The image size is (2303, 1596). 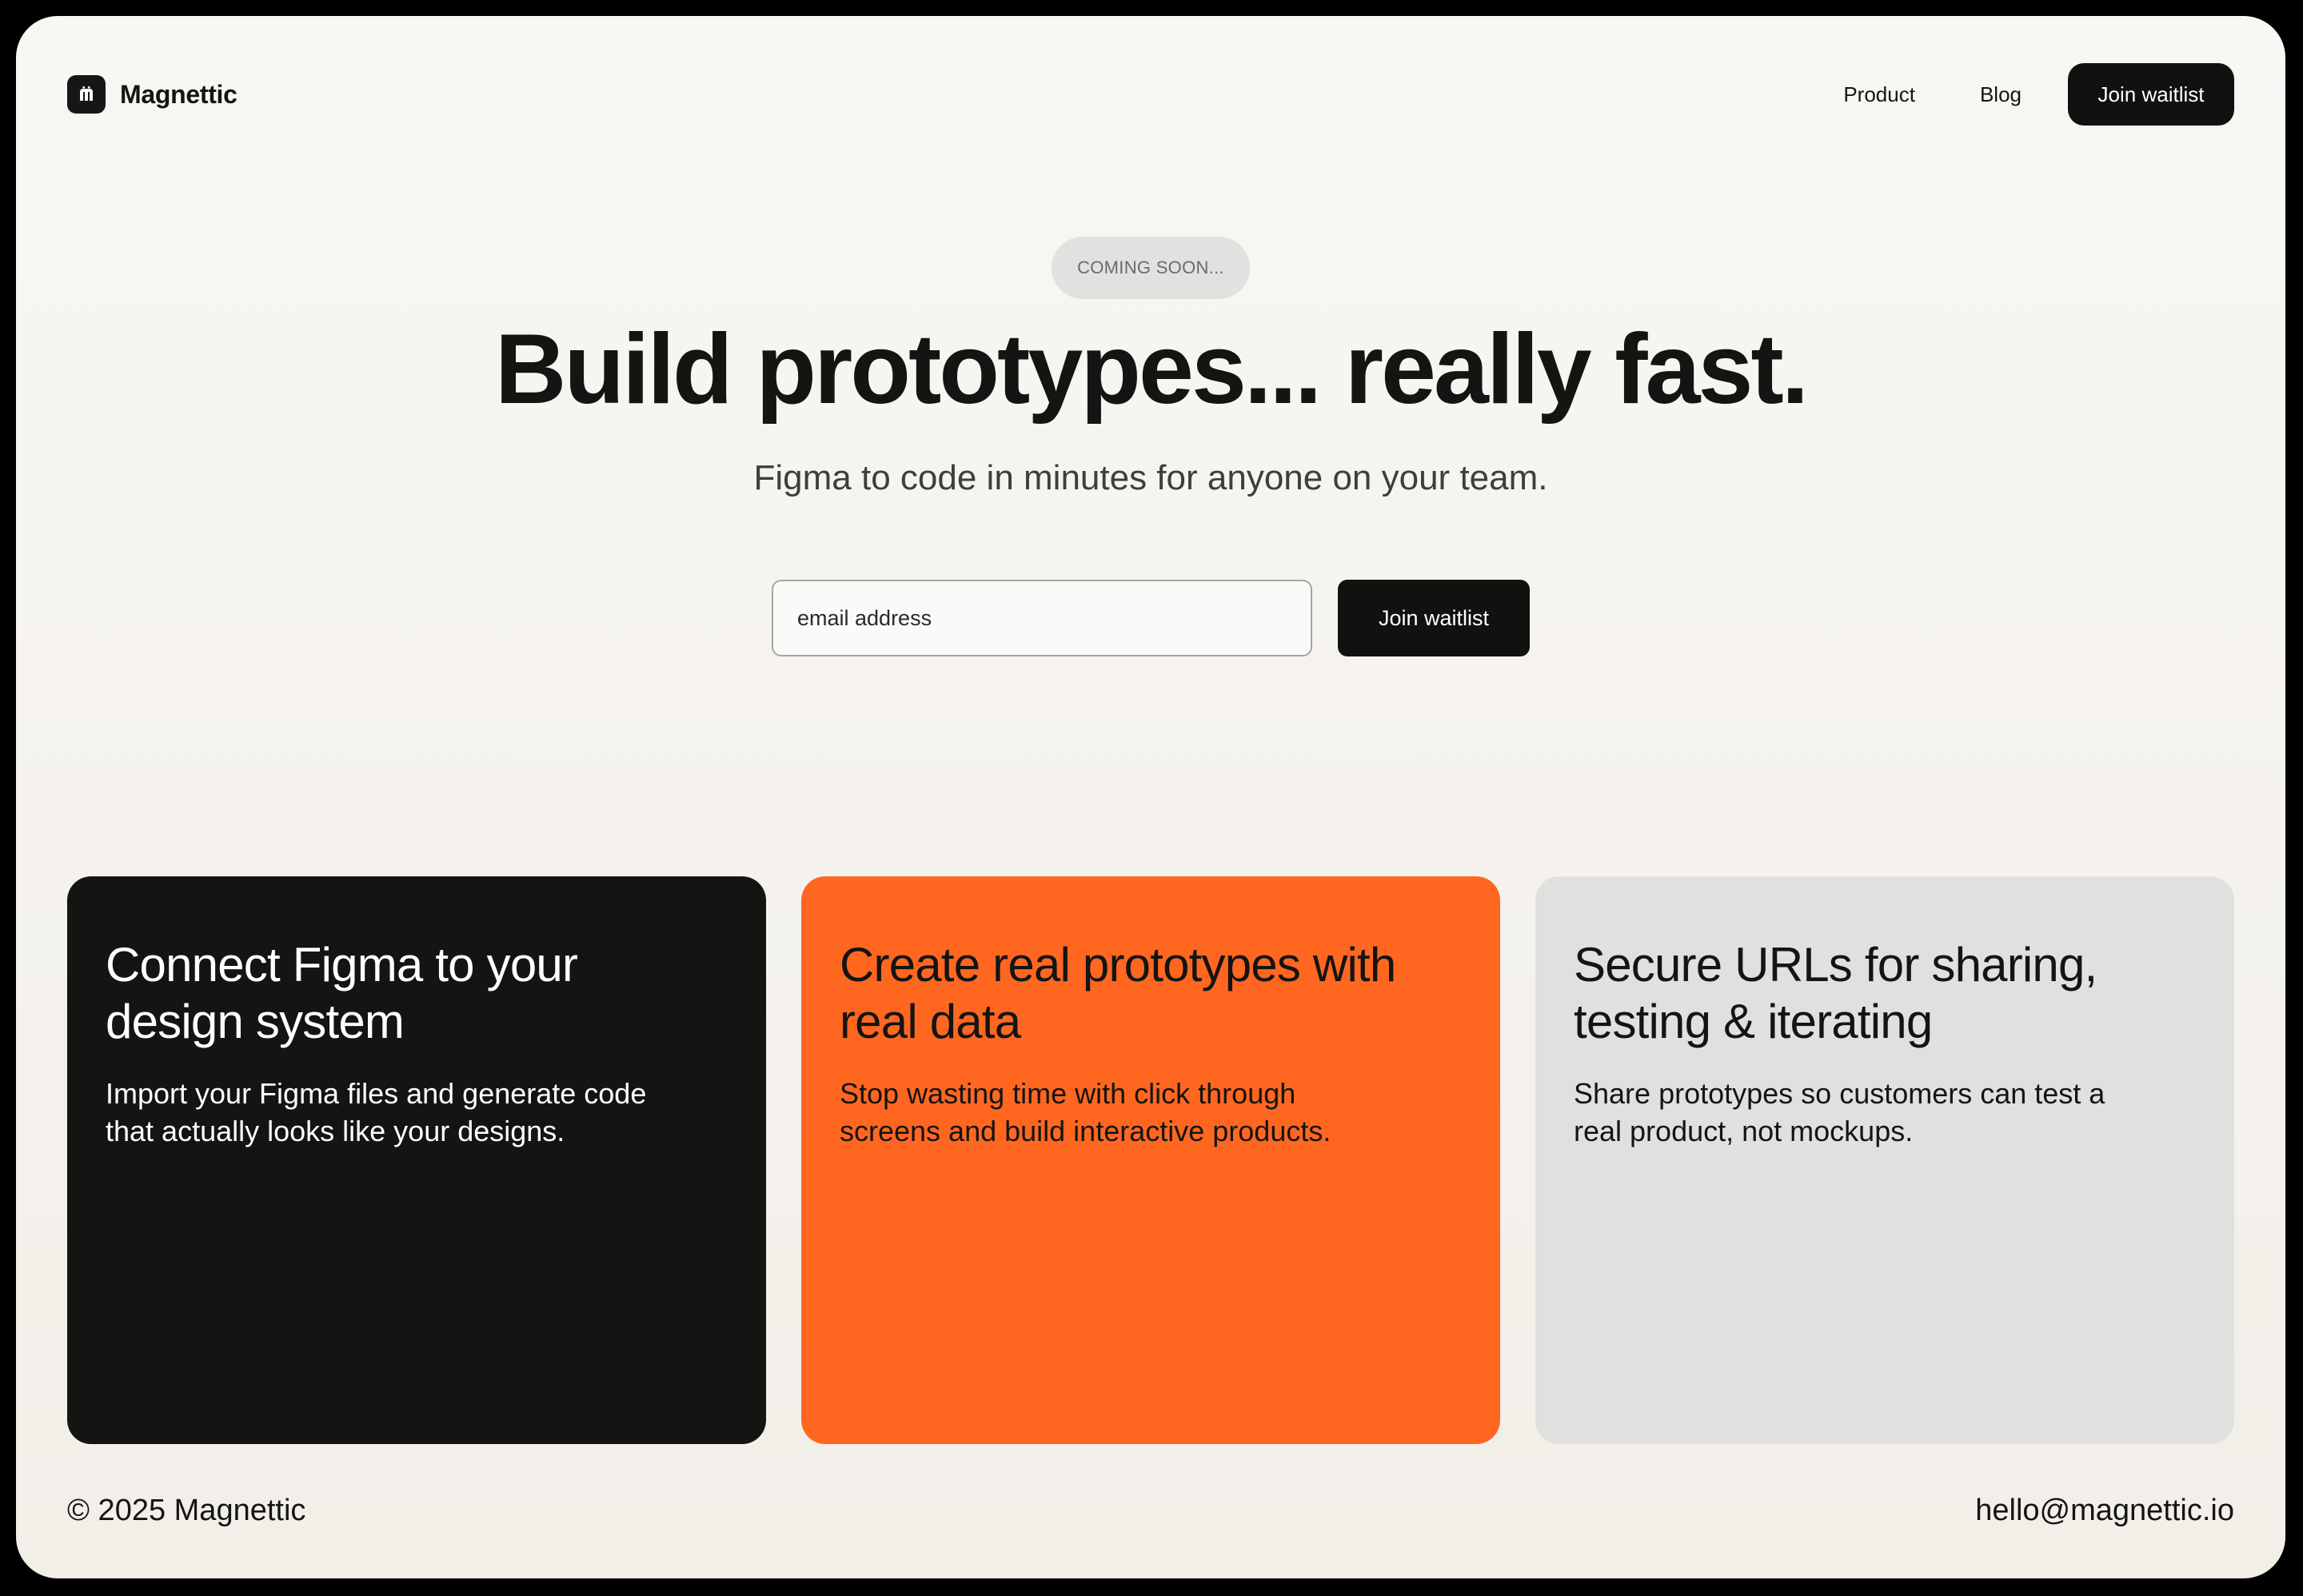 I want to click on logo-glyph, so click(x=86, y=93).